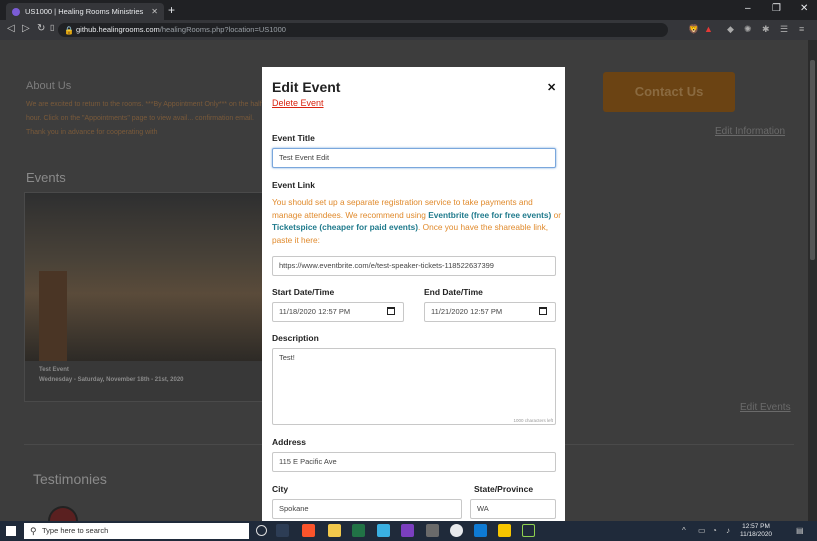 Image resolution: width=817 pixels, height=541 pixels. What do you see at coordinates (756, 526) in the screenshot?
I see `clock-time: 12:57 PM` at bounding box center [756, 526].